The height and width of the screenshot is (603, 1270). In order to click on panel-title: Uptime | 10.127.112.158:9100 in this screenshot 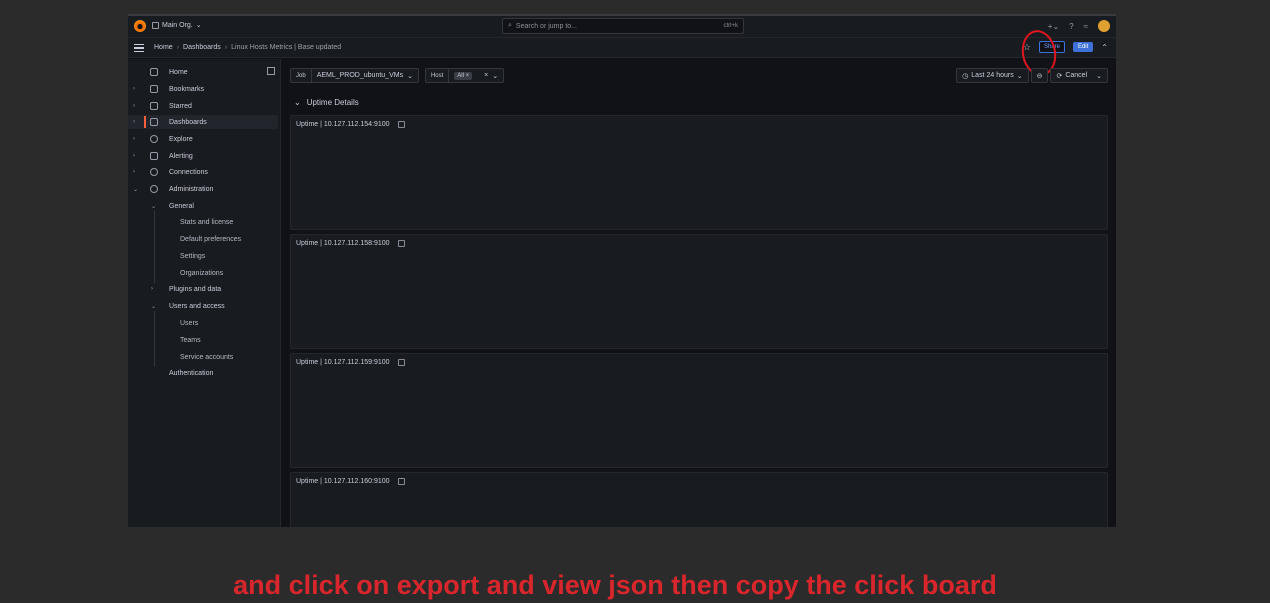, I will do `click(343, 243)`.